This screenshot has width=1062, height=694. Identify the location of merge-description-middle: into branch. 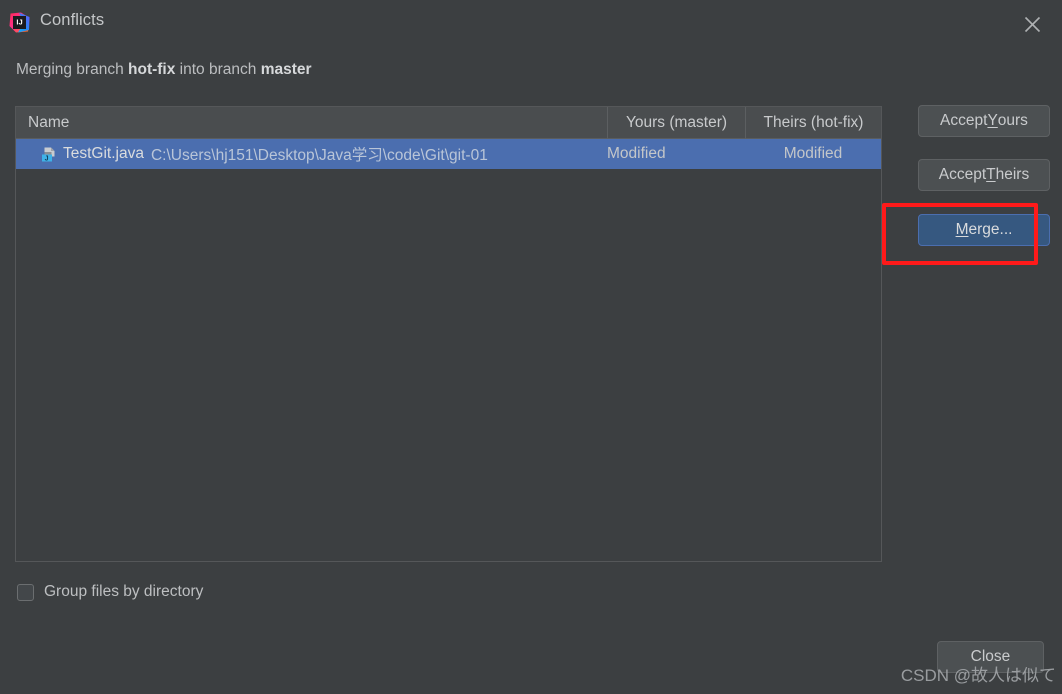
(218, 69).